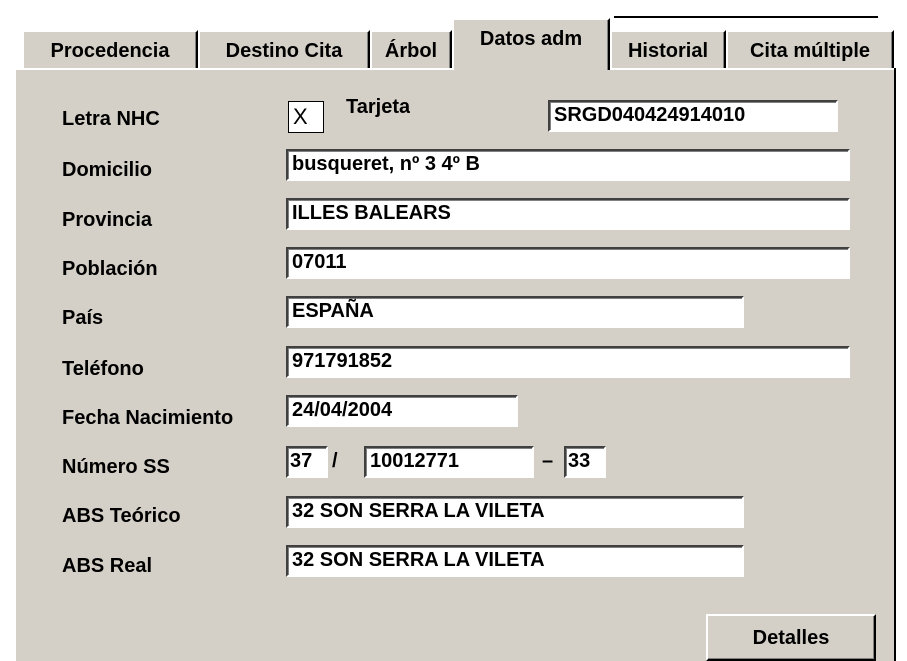 This screenshot has width=907, height=661. What do you see at coordinates (568, 263) in the screenshot?
I see `poblacion-field: 07011` at bounding box center [568, 263].